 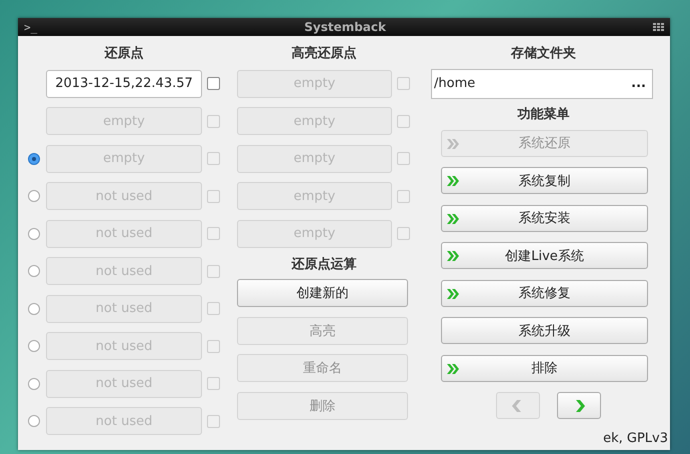 I want to click on section-heading: 还原点, so click(x=124, y=54).